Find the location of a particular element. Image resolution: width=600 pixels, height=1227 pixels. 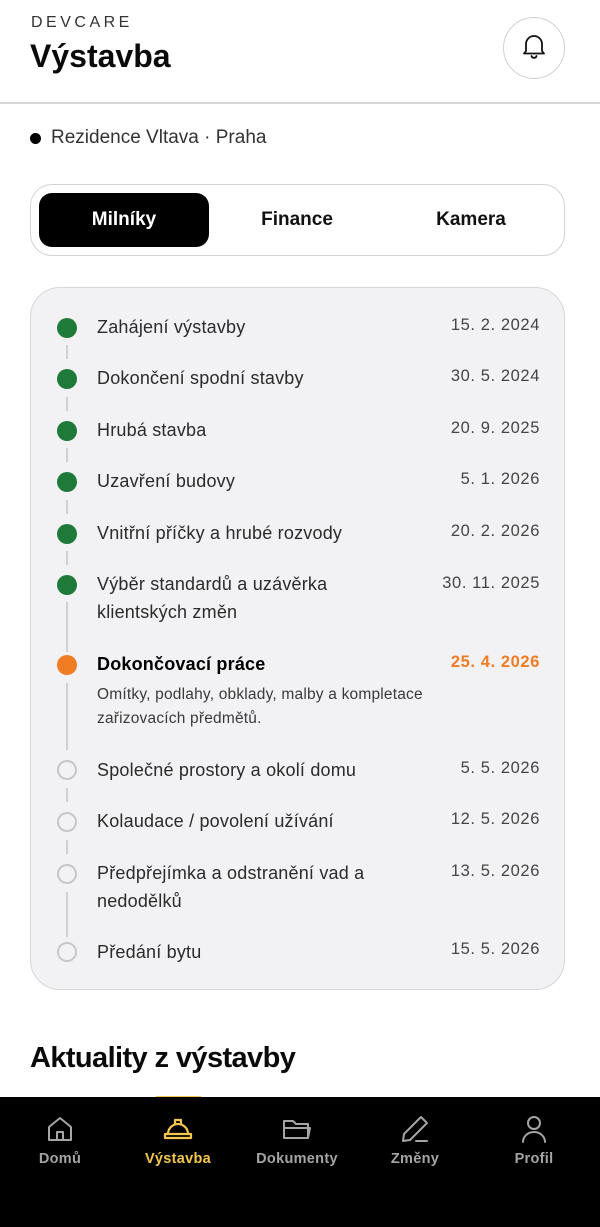

milestone-date: 30. 5. 2024 is located at coordinates (495, 376).